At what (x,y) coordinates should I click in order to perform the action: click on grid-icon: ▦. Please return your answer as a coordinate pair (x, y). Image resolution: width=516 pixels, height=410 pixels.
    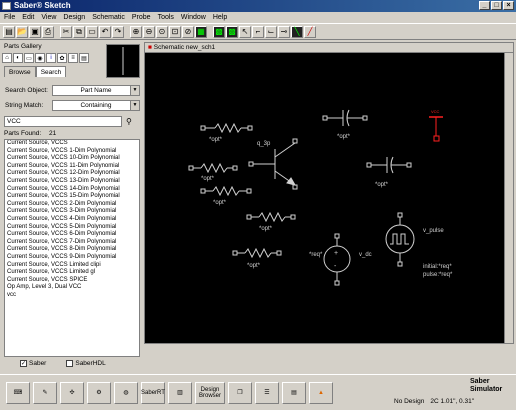
    Looking at the image, I should click on (201, 31).